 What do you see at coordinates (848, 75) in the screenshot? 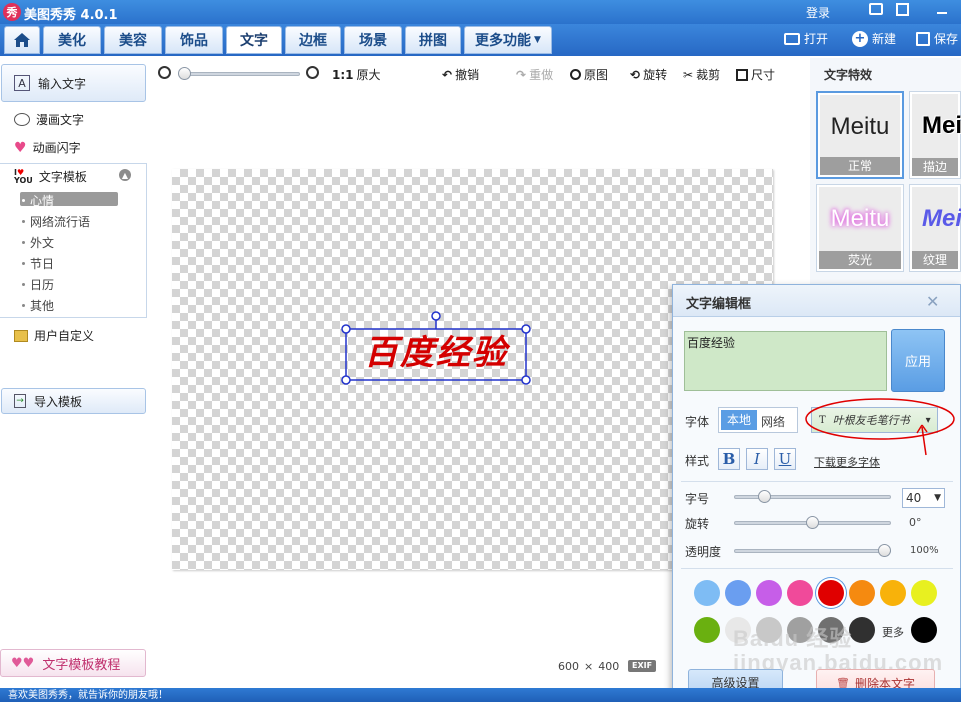
I see `effects-title: 文字特效` at bounding box center [848, 75].